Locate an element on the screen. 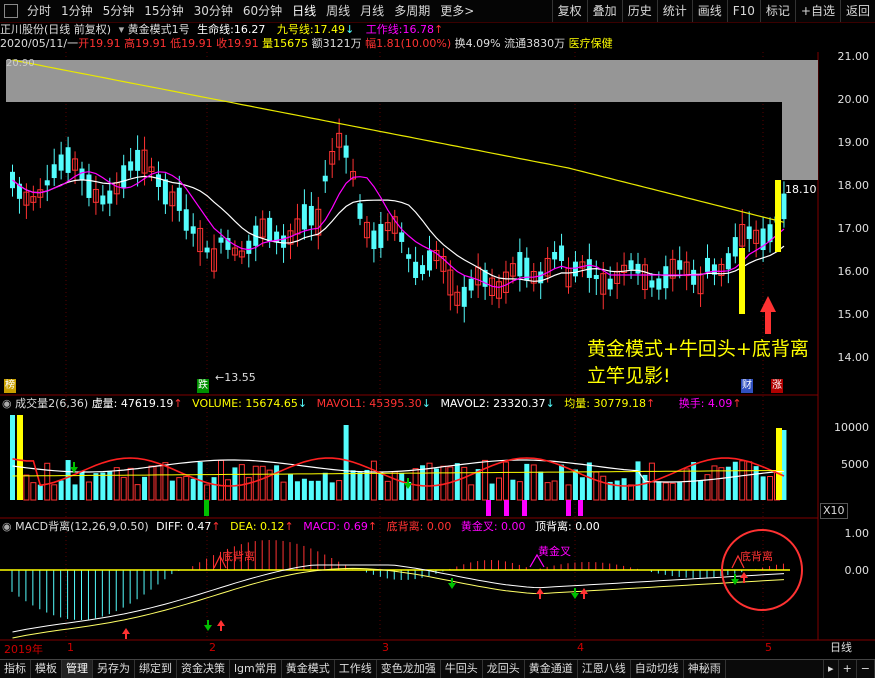 This screenshot has width=875, height=678. date-month: 5 is located at coordinates (768, 647).